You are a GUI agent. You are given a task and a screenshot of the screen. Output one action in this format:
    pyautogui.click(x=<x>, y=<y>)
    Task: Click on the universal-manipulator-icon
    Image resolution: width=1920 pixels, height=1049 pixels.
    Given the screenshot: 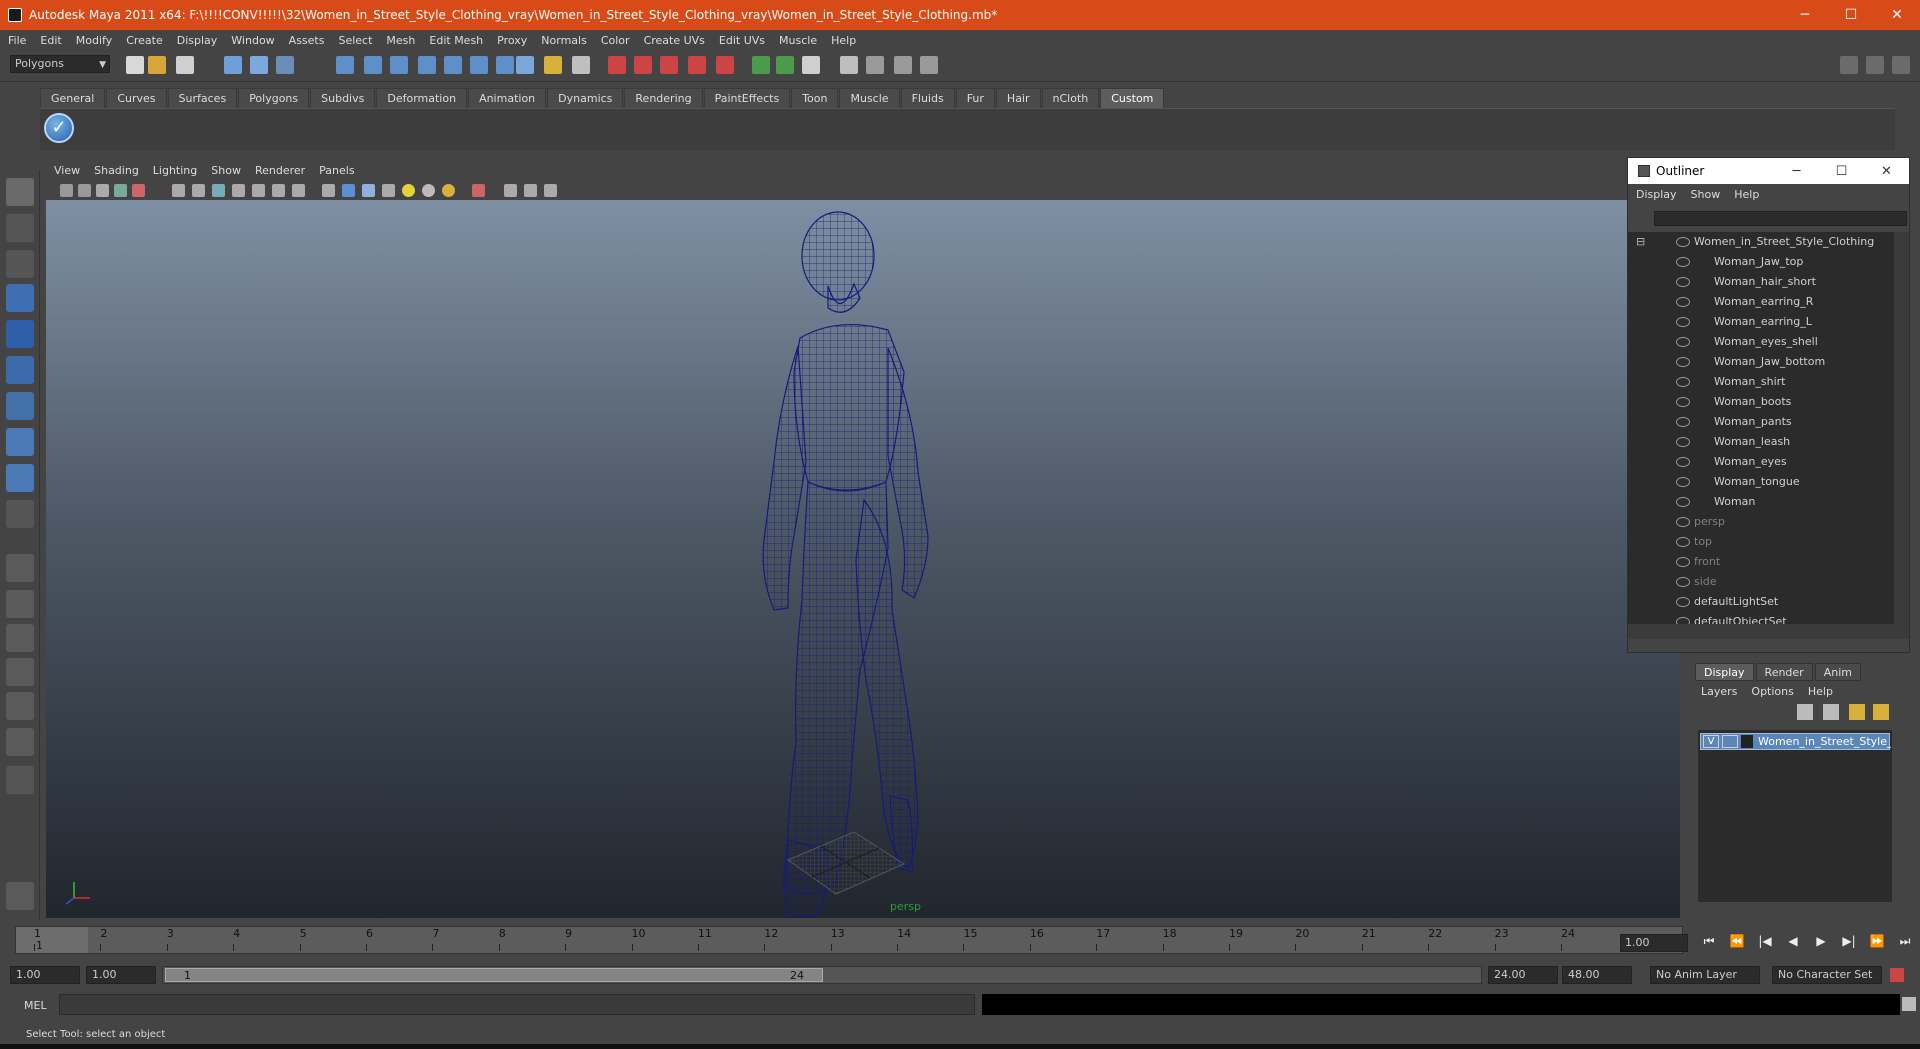 What is the action you would take?
    pyautogui.click(x=20, y=406)
    